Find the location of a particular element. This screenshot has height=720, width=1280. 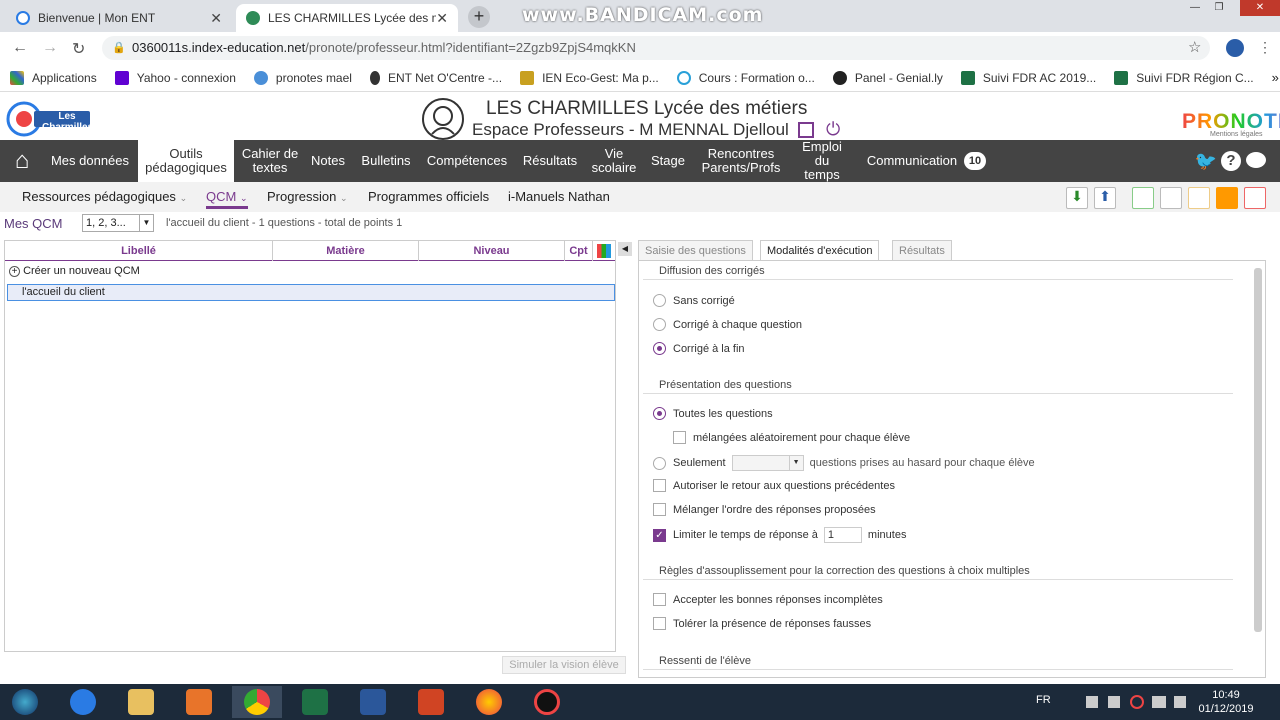

nav-competences: Compétences is located at coordinates (467, 161).